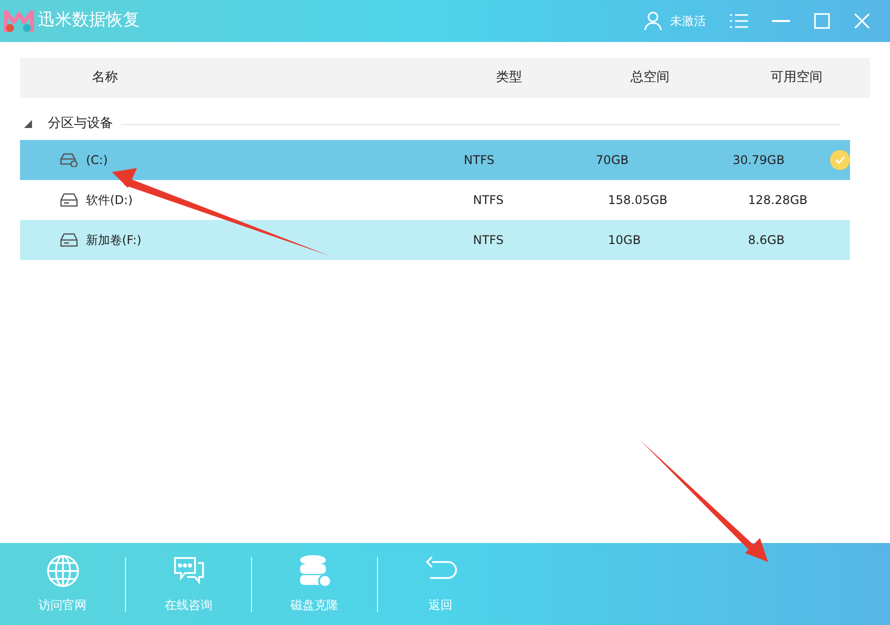  I want to click on app-logo-icon, so click(19, 21).